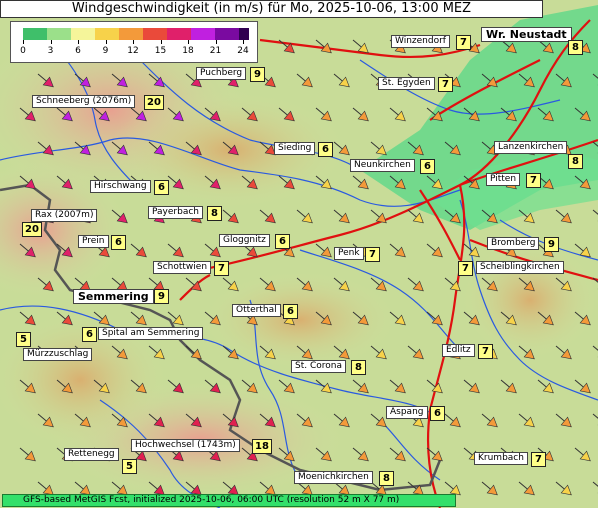 The image size is (598, 508). I want to click on wind-speed-badge-wr-neustadt: 8, so click(575, 47).